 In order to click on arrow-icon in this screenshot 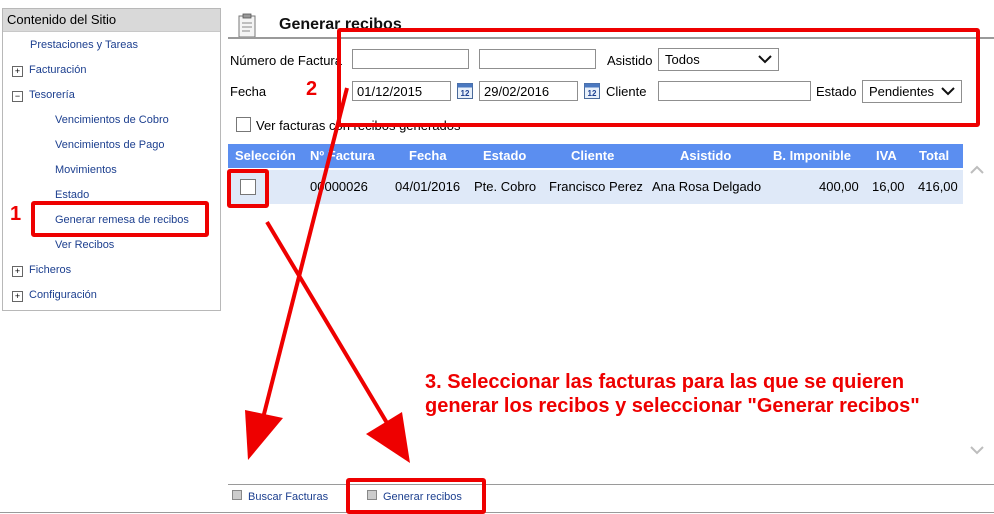, I will do `click(337, 341)`.